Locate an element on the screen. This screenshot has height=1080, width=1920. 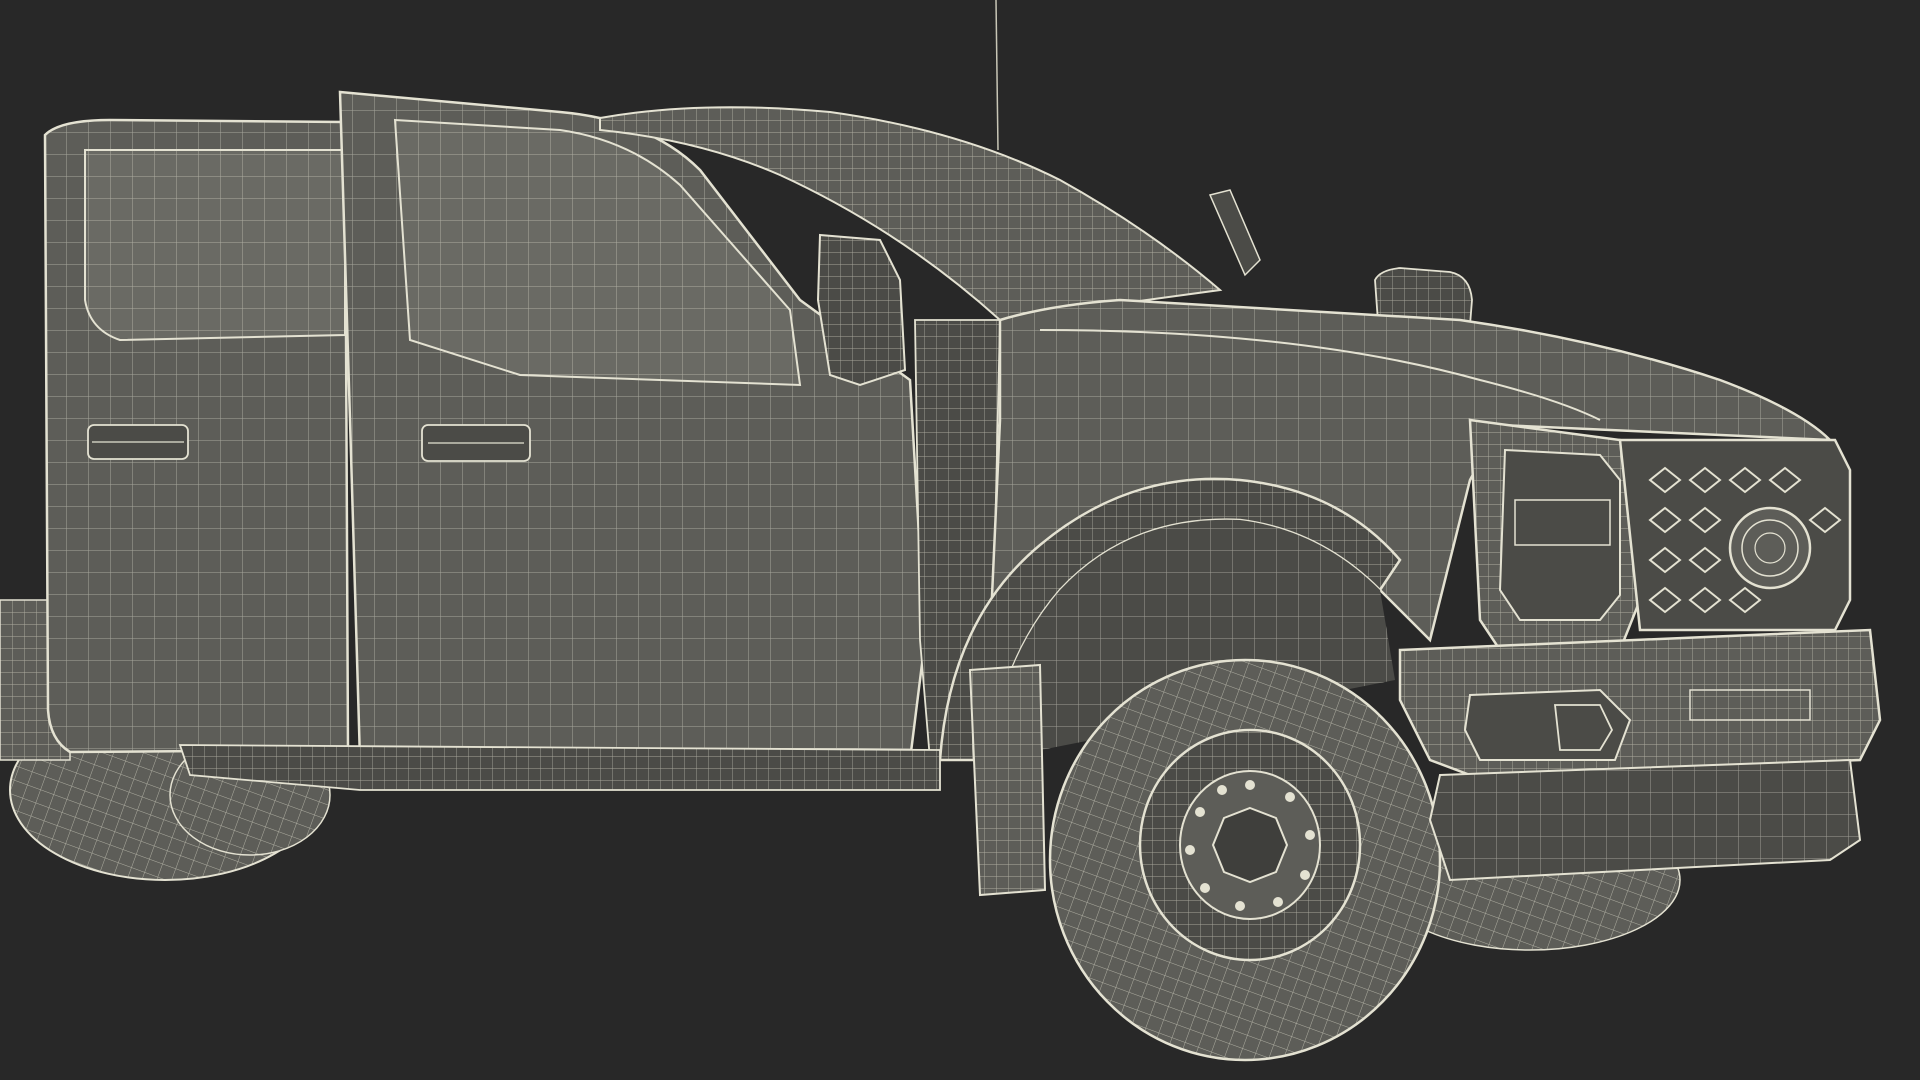
front-bumper is located at coordinates (1640, 755).